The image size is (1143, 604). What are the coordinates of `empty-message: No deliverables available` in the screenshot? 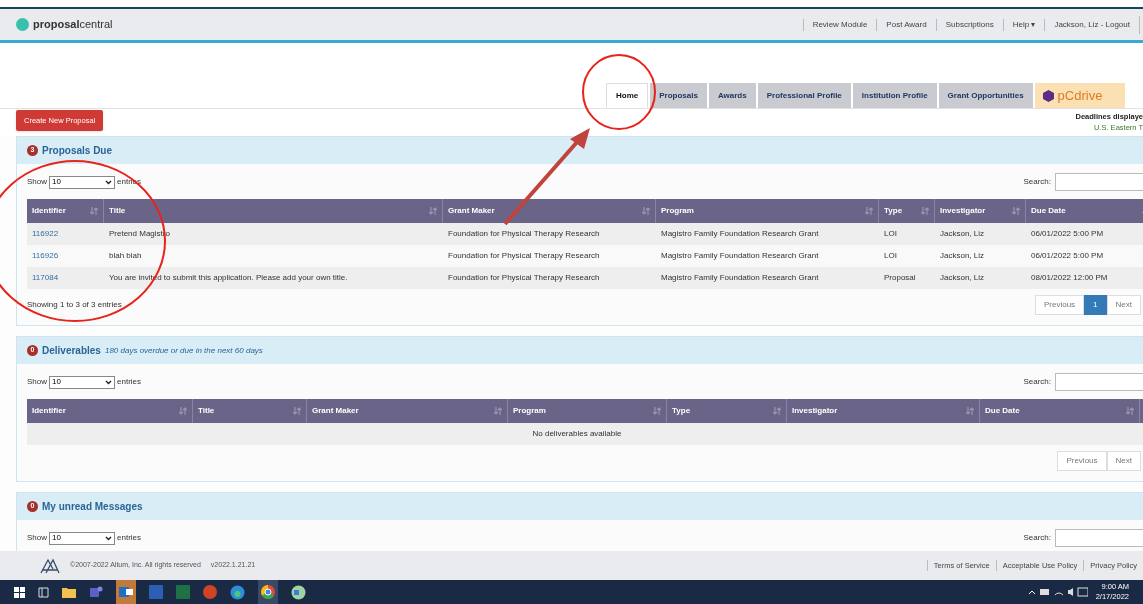 It's located at (577, 434).